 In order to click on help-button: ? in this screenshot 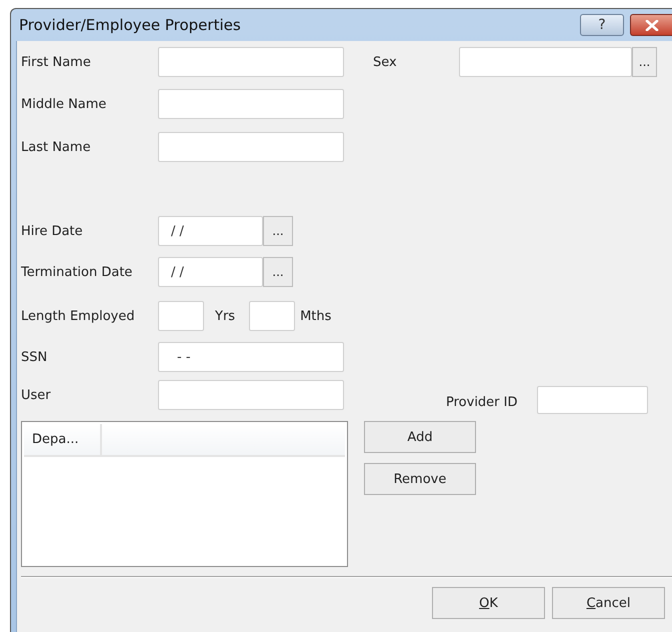, I will do `click(602, 25)`.